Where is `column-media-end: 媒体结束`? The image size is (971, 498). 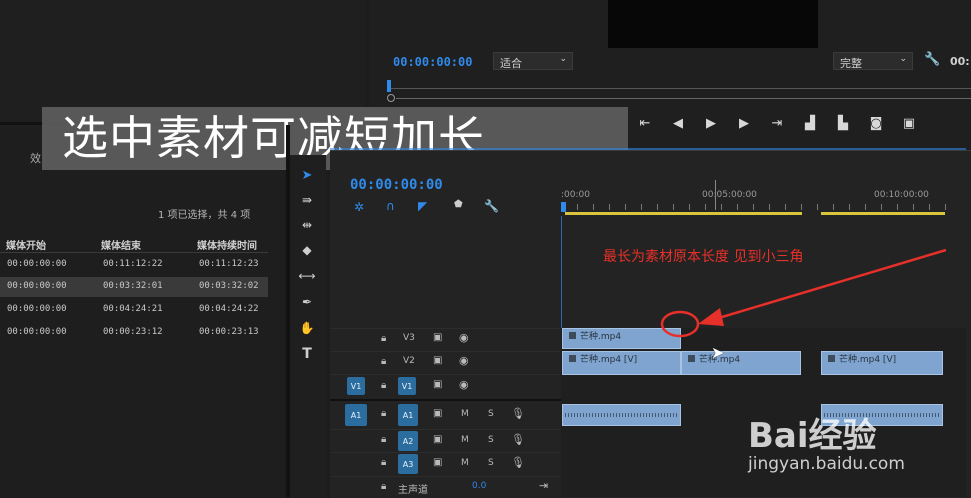 column-media-end: 媒体结束 is located at coordinates (121, 244).